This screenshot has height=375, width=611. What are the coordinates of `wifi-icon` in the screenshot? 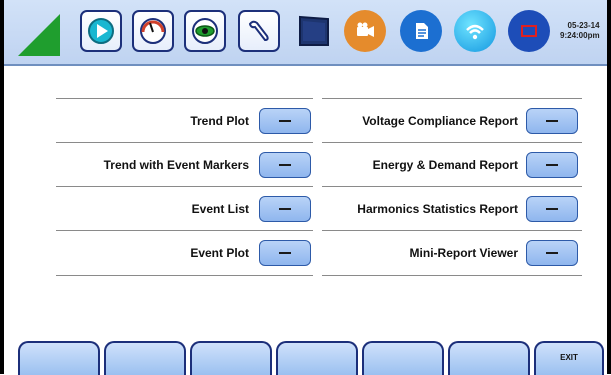 It's located at (475, 31).